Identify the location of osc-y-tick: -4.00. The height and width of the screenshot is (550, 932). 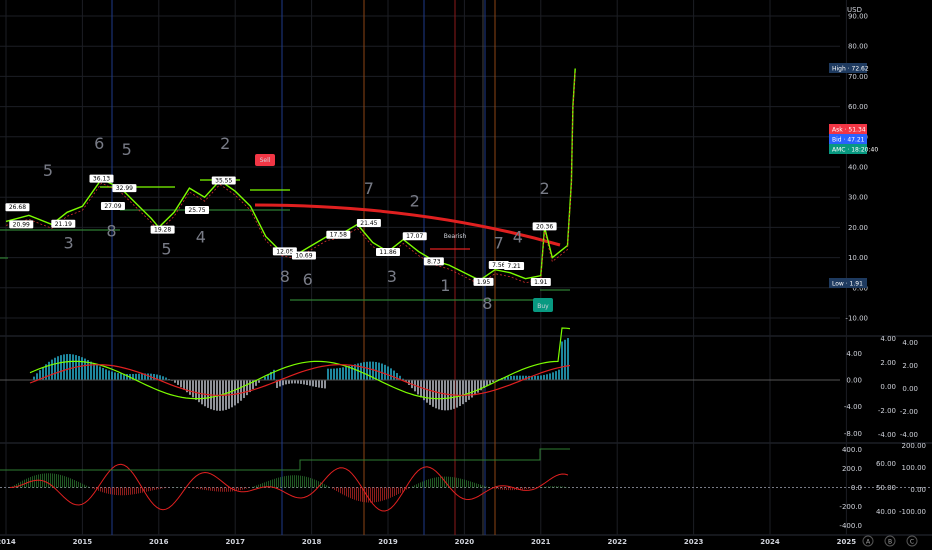
(853, 407).